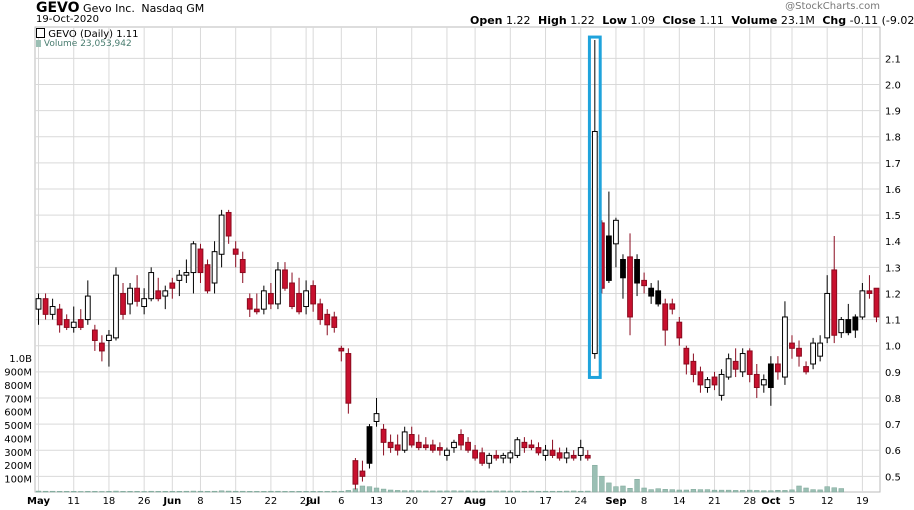  I want to click on date-tick-label: Jul, so click(312, 501).